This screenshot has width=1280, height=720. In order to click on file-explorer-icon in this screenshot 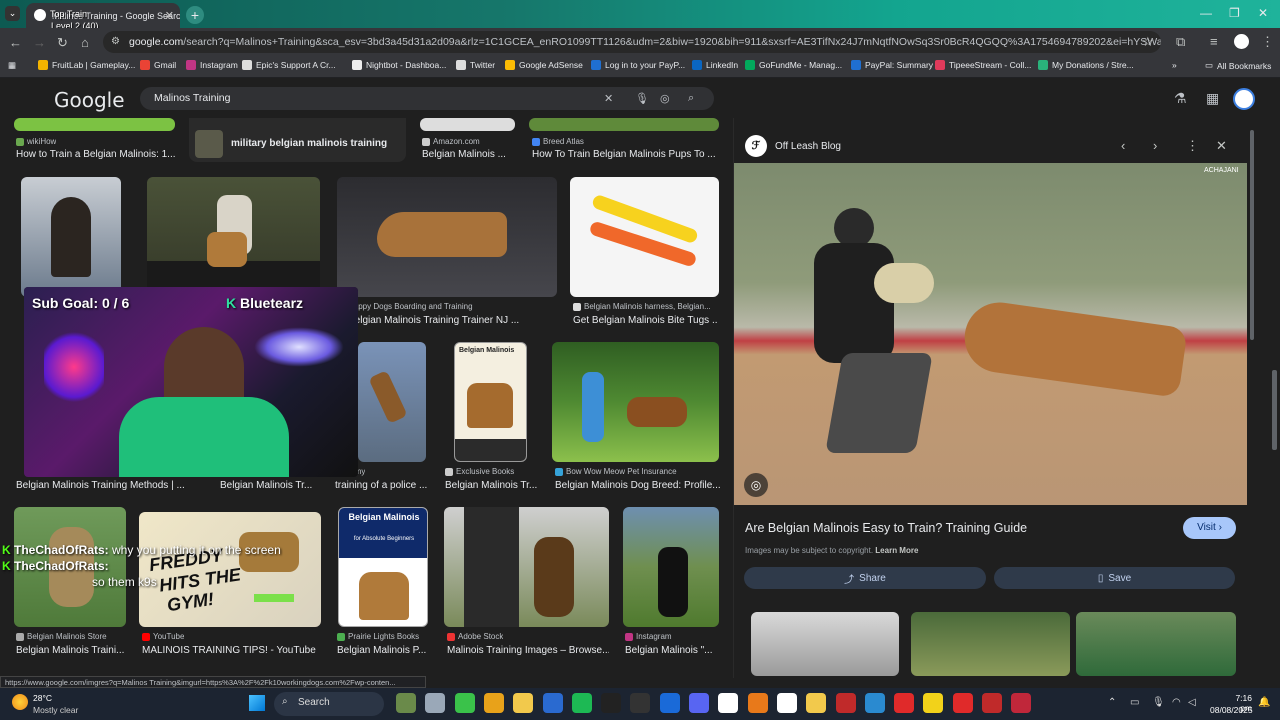, I will do `click(523, 703)`.